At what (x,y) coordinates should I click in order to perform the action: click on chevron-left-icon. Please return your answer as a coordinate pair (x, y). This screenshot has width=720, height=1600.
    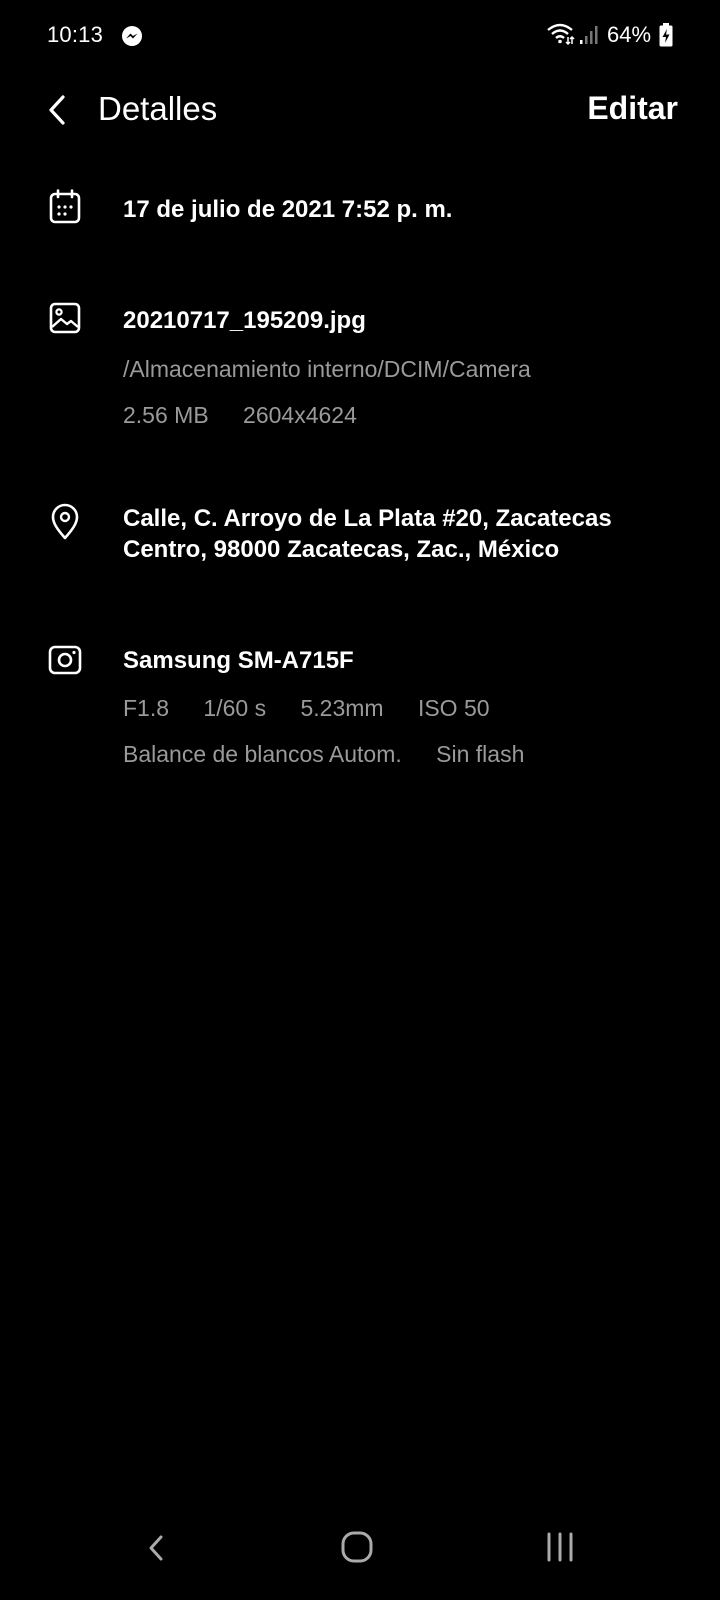
    Looking at the image, I should click on (57, 110).